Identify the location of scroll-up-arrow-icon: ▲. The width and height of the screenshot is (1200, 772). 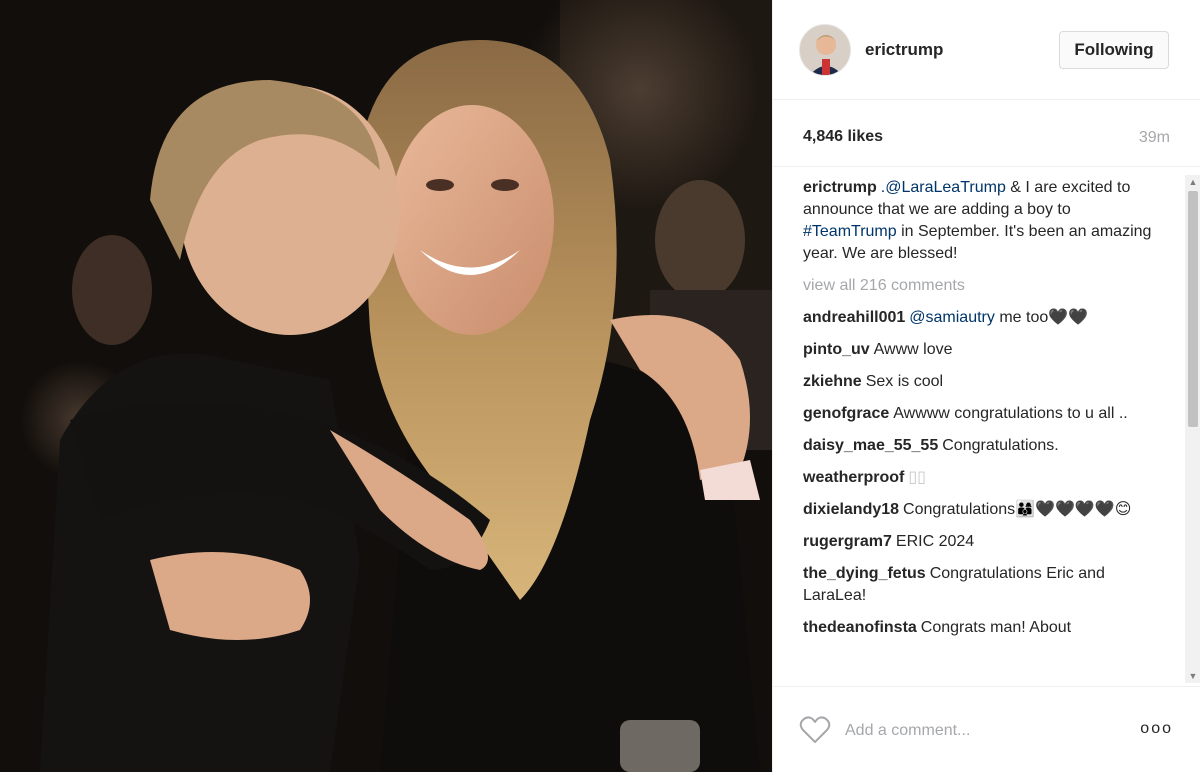
(1192, 182).